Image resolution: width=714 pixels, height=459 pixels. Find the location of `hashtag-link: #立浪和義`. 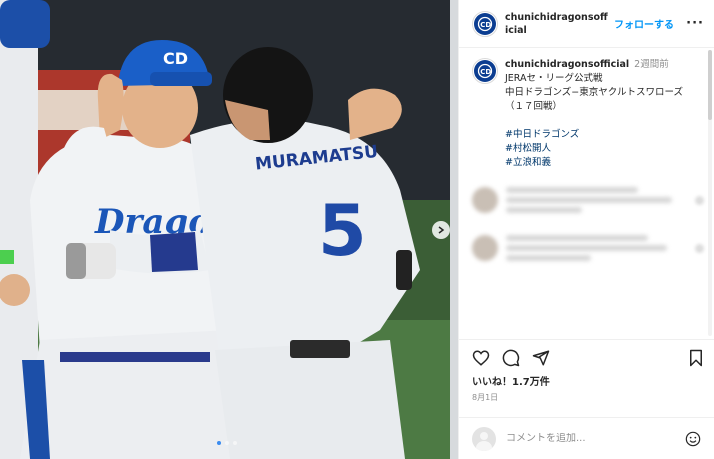

hashtag-link: #立浪和義 is located at coordinates (594, 163).